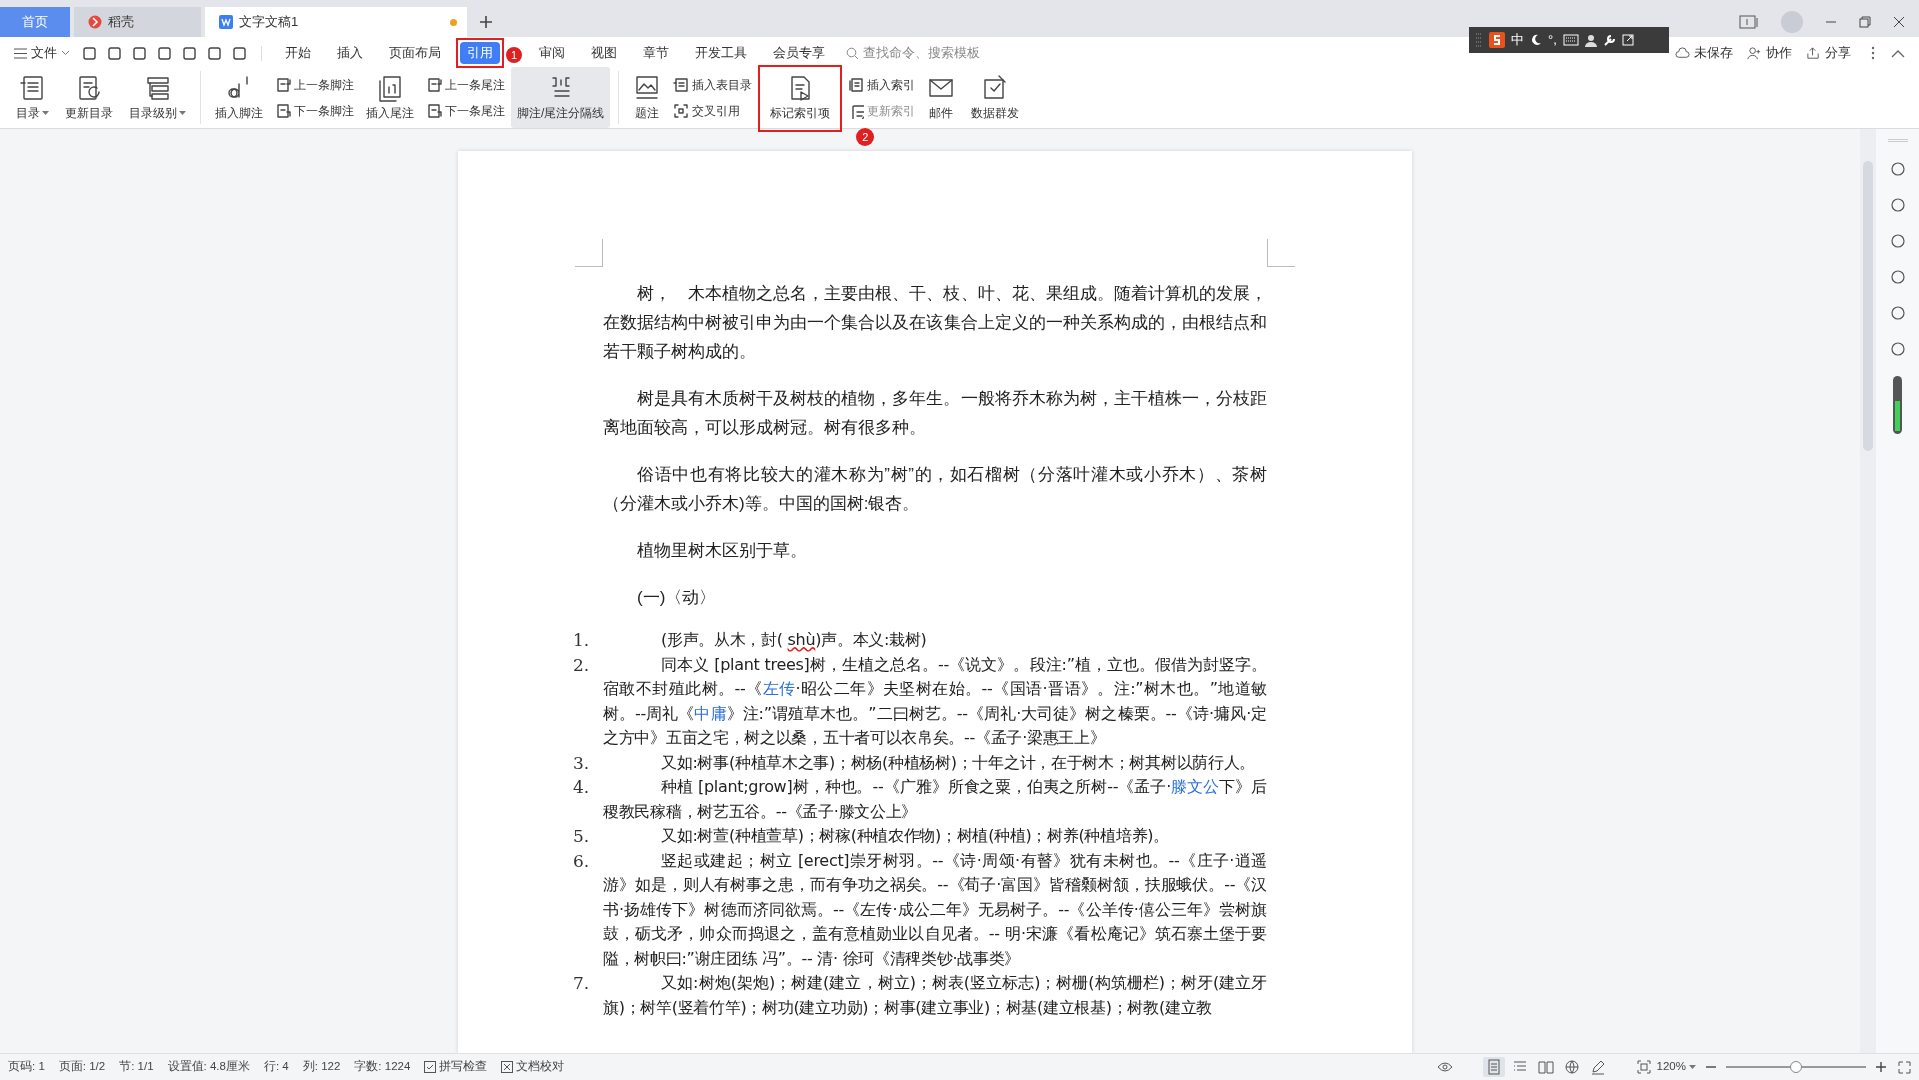 This screenshot has width=1919, height=1080. Describe the element at coordinates (350, 53) in the screenshot. I see `menu-tab: 插入` at that location.